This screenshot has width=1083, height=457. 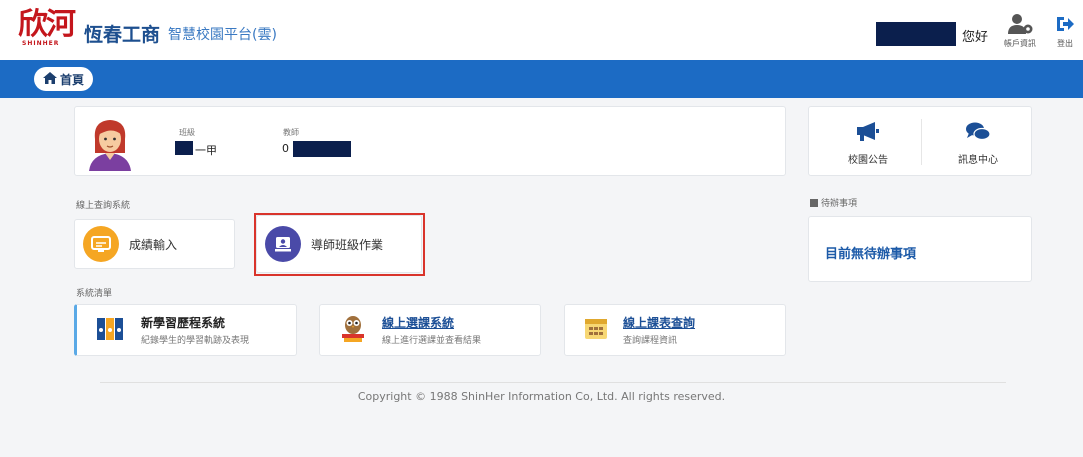 What do you see at coordinates (111, 330) in the screenshot?
I see `binders-icon` at bounding box center [111, 330].